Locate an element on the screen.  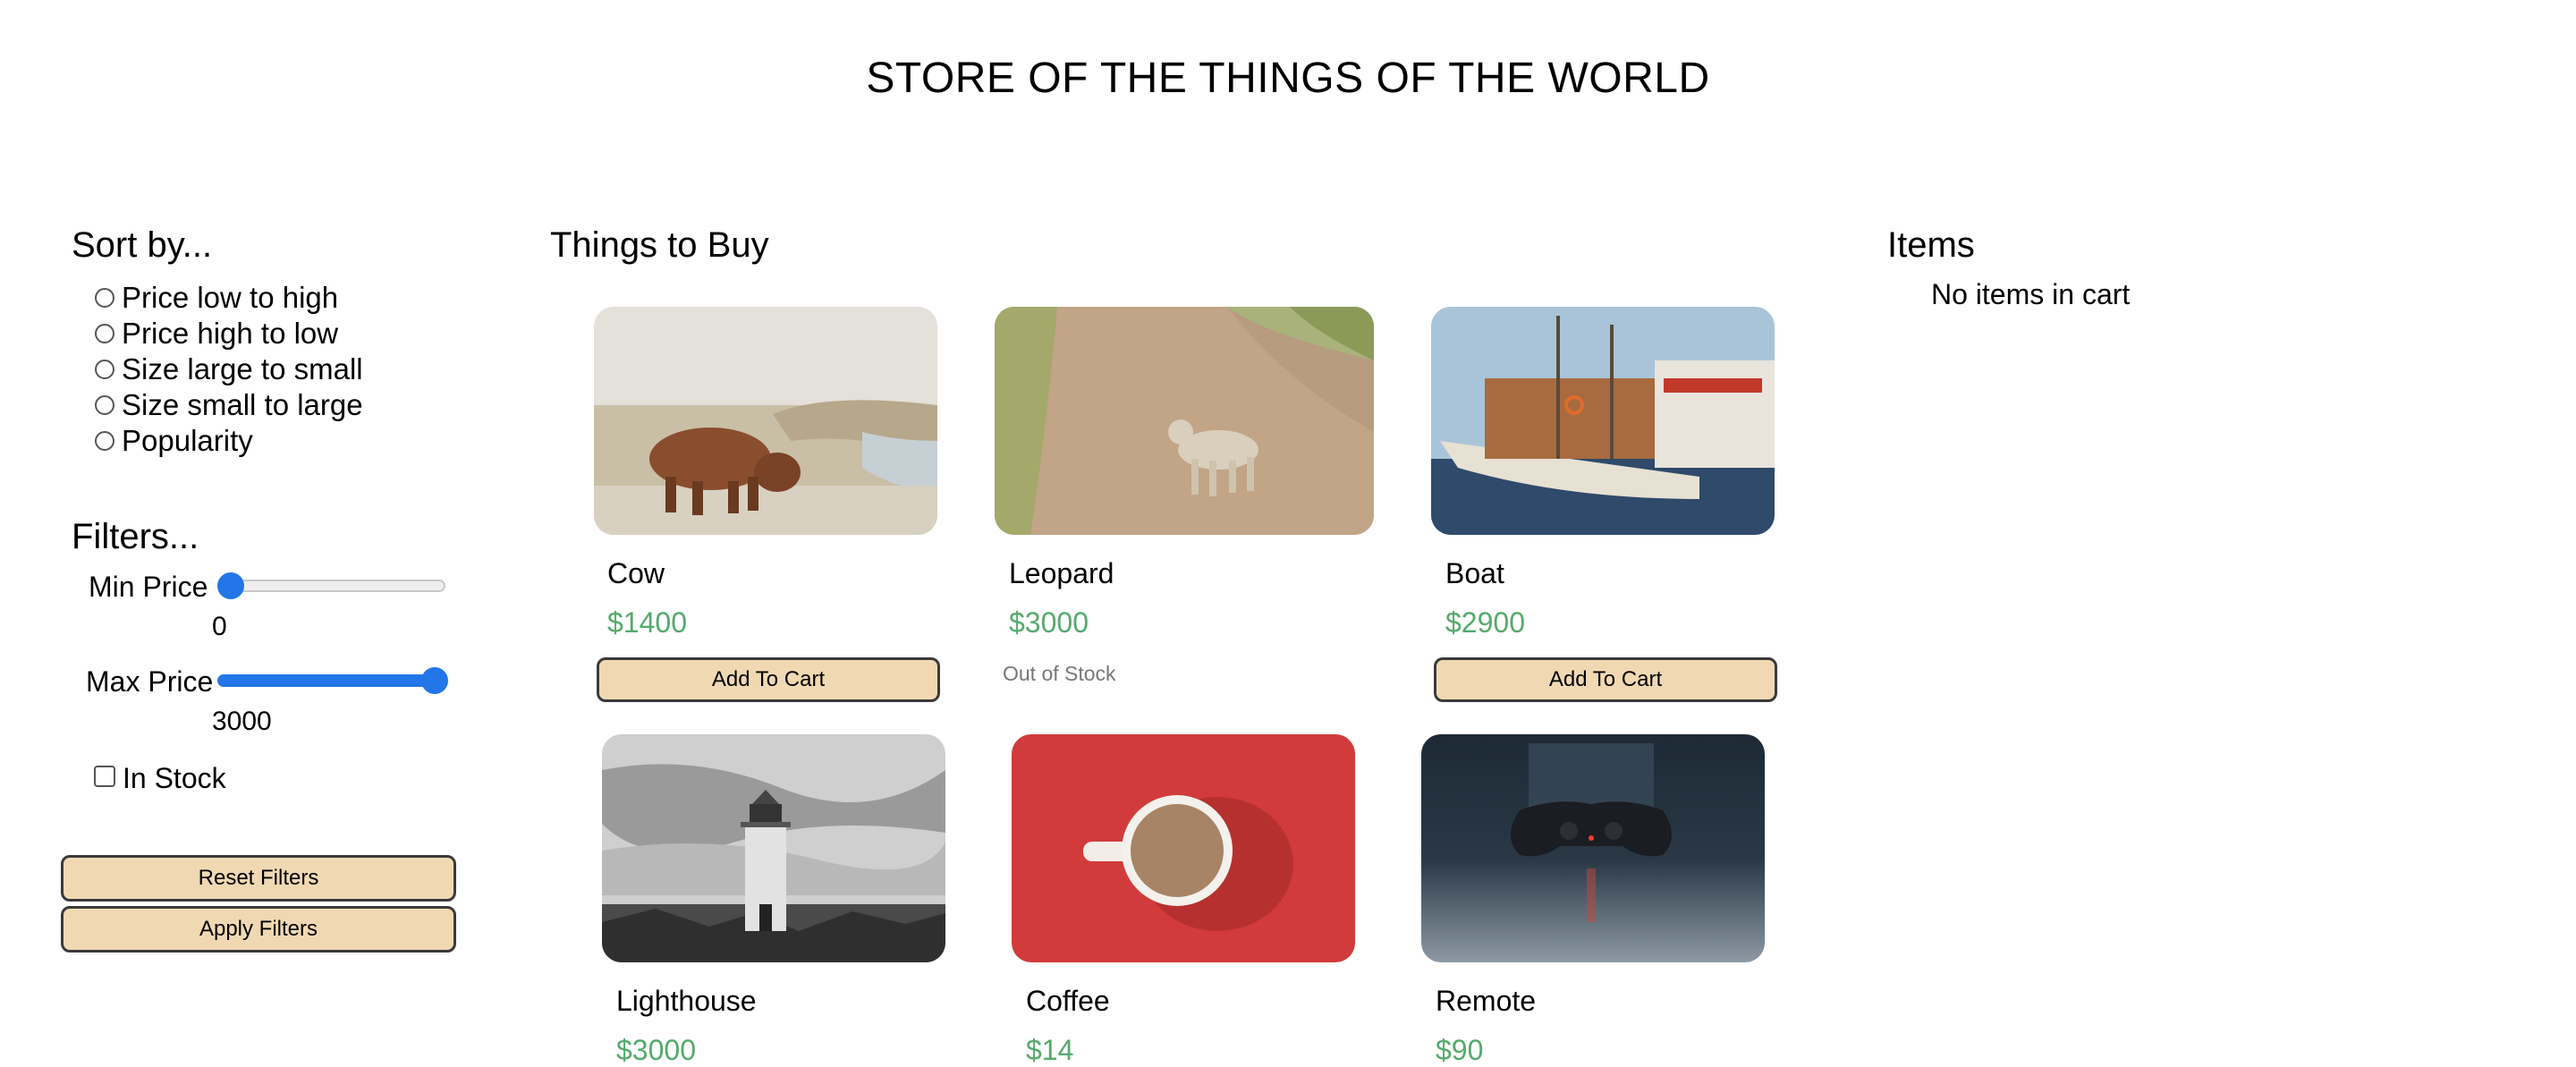
sort-option-size-large-small: Size large to small is located at coordinates (229, 369).